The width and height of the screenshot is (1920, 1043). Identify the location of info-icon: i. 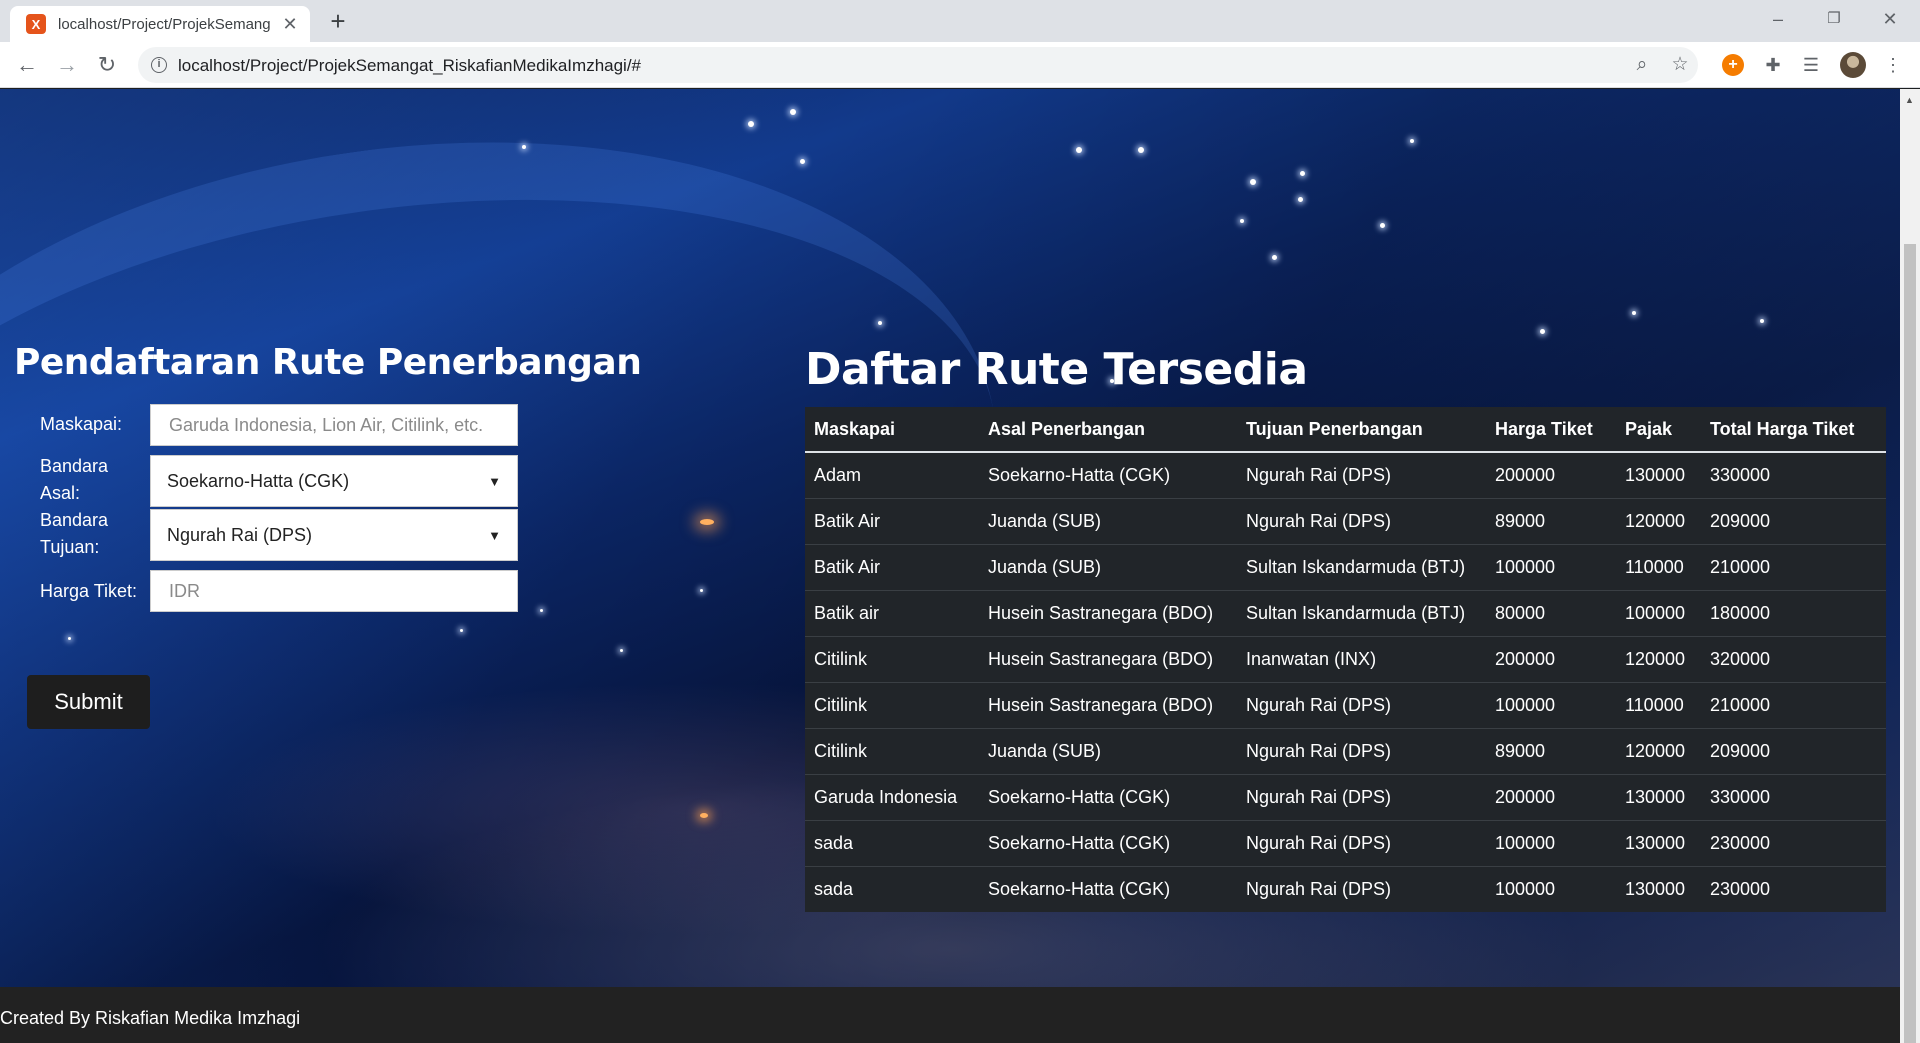
(159, 65).